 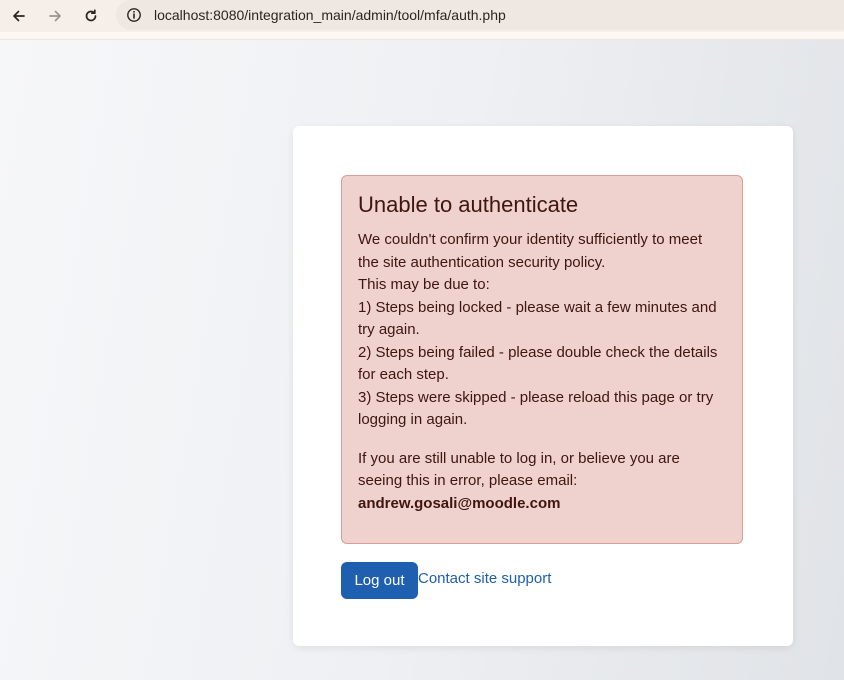 What do you see at coordinates (19, 16) in the screenshot?
I see `back-arrow-icon` at bounding box center [19, 16].